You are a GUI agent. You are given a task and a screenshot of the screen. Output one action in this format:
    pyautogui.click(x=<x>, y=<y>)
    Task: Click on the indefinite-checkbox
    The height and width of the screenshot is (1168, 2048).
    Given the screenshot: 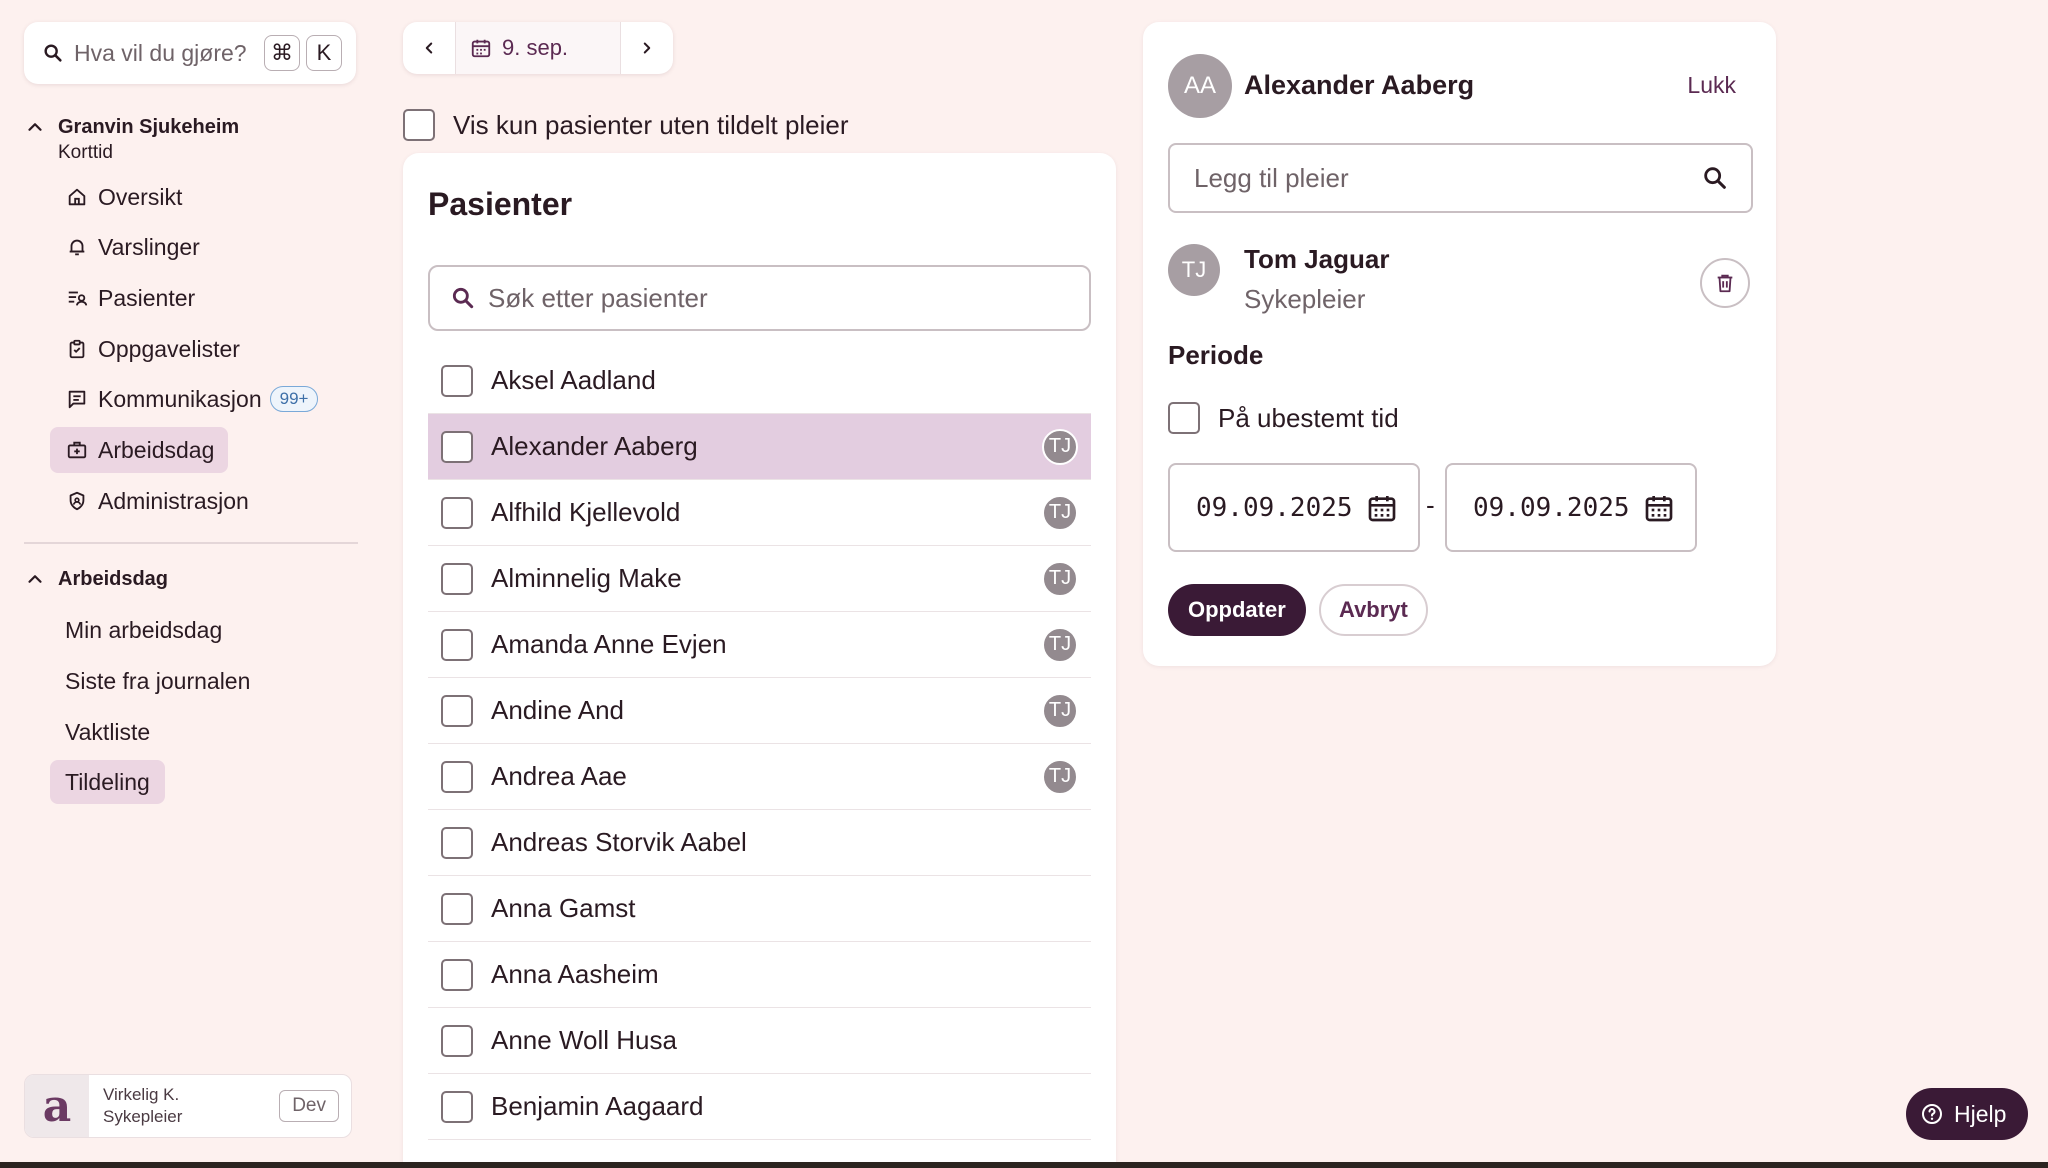 What is the action you would take?
    pyautogui.click(x=1184, y=418)
    